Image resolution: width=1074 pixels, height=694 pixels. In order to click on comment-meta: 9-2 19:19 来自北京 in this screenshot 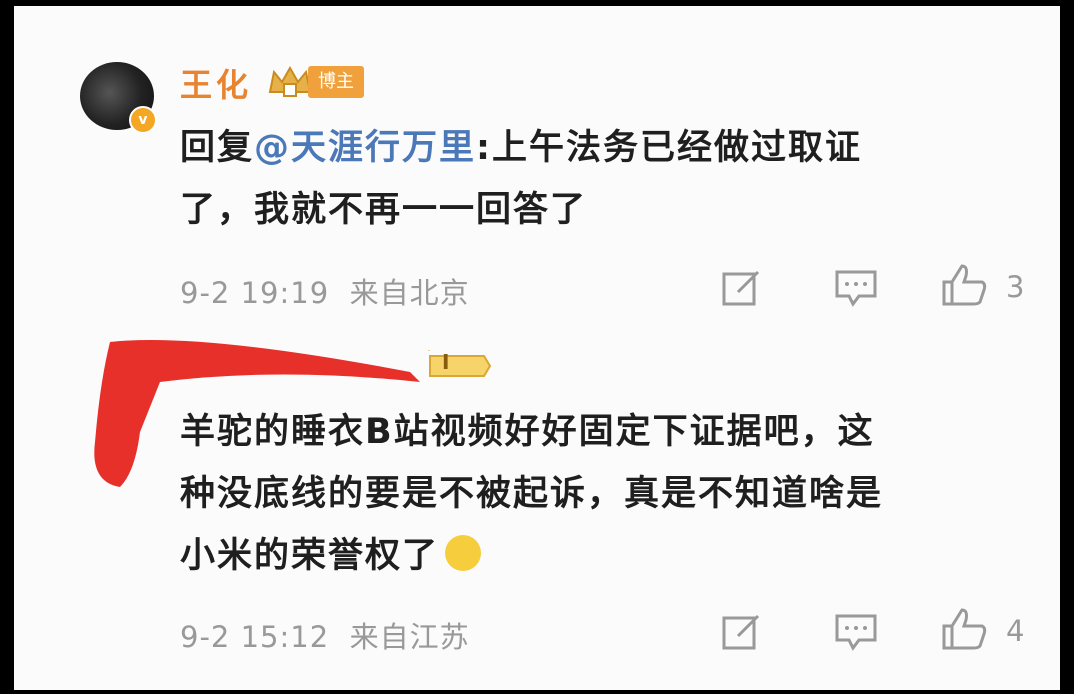, I will do `click(325, 291)`.